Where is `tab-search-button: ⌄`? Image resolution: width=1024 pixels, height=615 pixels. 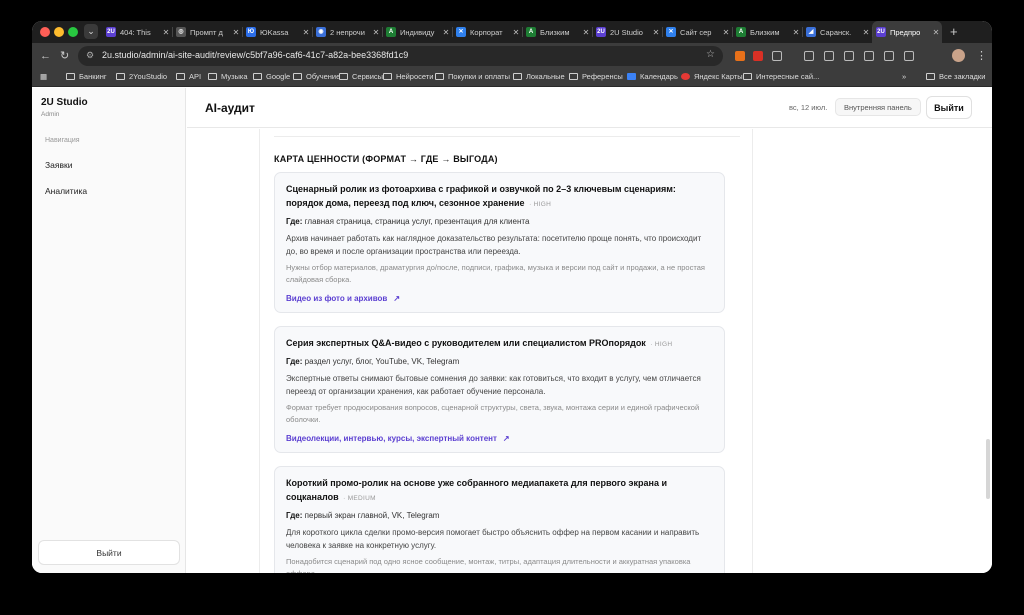
tab-search-button: ⌄ is located at coordinates (91, 31).